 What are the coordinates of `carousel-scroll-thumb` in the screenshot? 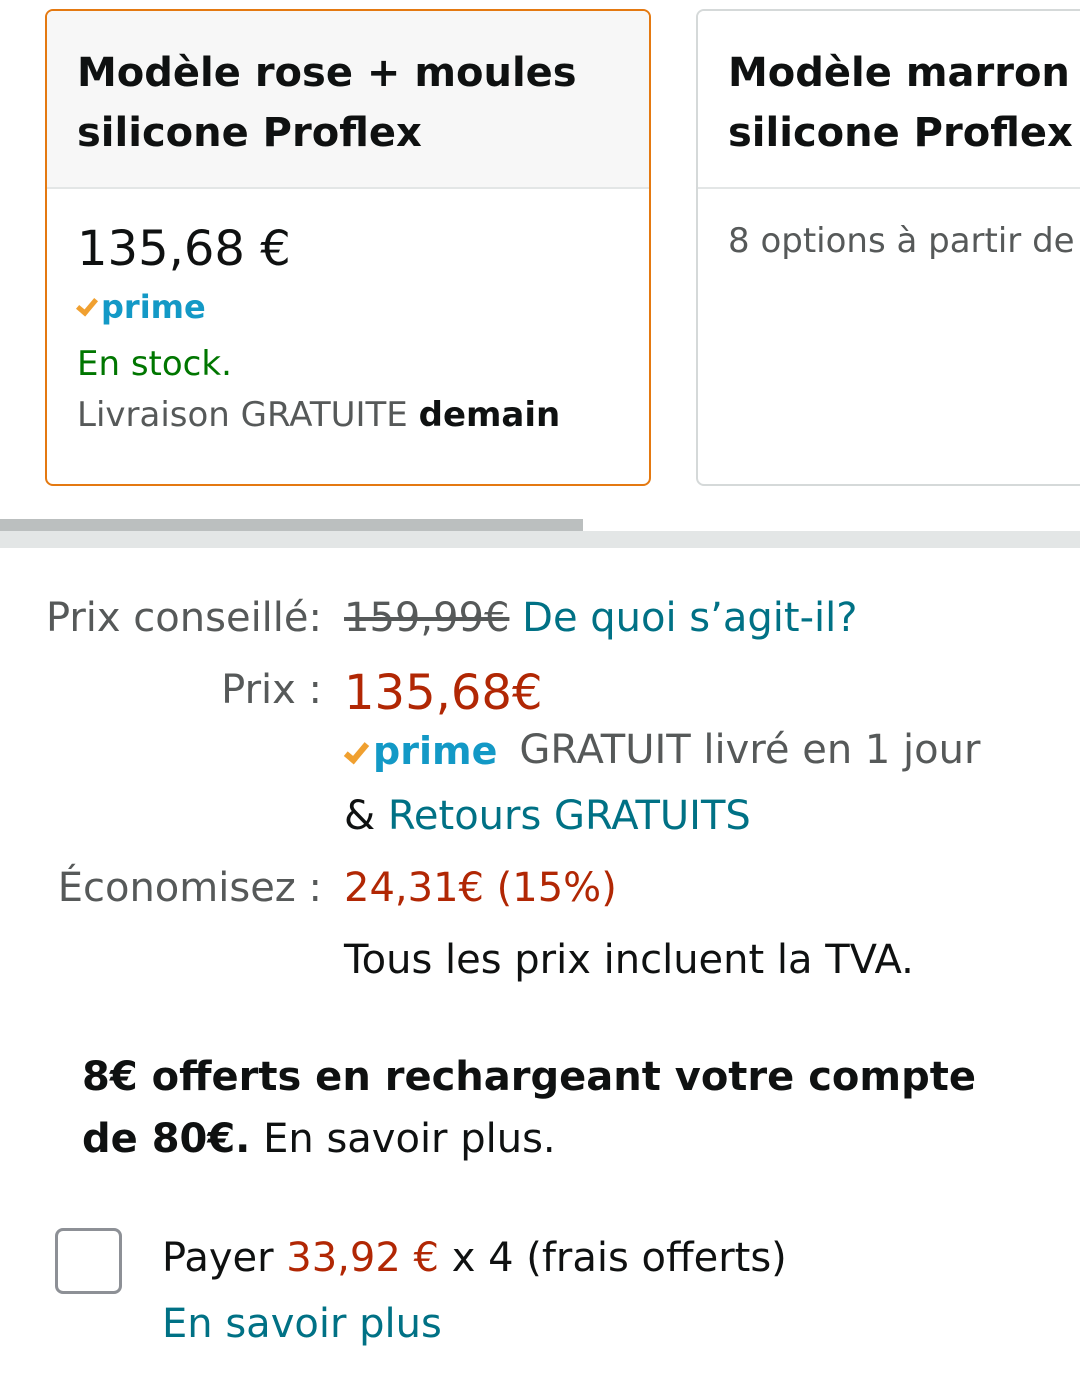 It's located at (291, 525).